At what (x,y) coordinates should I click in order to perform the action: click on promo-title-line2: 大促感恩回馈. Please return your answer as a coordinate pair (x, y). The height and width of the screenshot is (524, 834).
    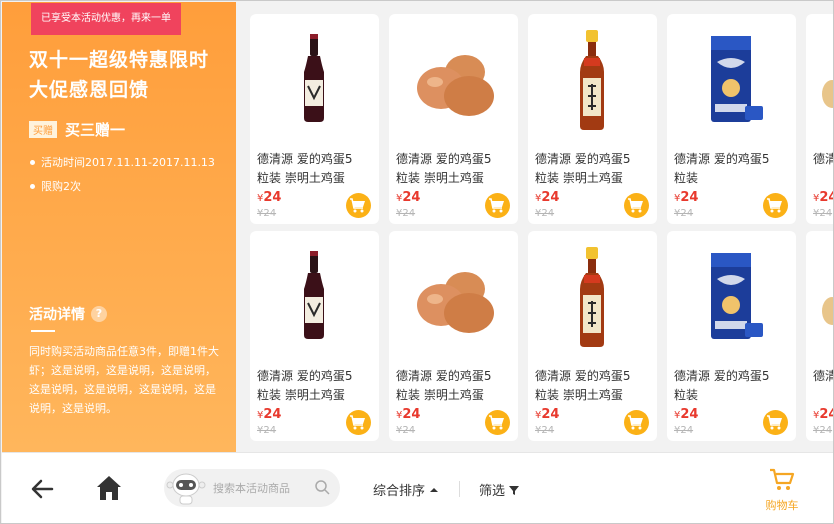
    Looking at the image, I should click on (89, 90).